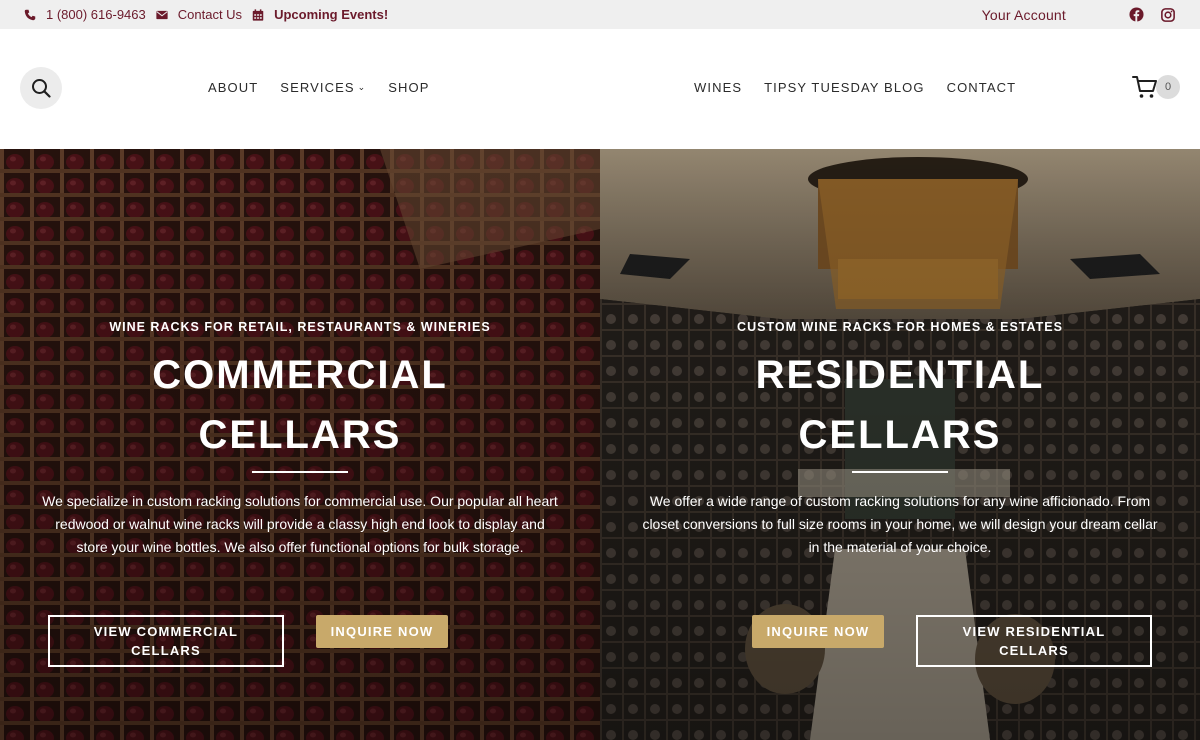 The height and width of the screenshot is (740, 1200). What do you see at coordinates (900, 327) in the screenshot?
I see `residential-eyebrow: CUSTOM WINE RACKS FOR HOMES & ESTATES` at bounding box center [900, 327].